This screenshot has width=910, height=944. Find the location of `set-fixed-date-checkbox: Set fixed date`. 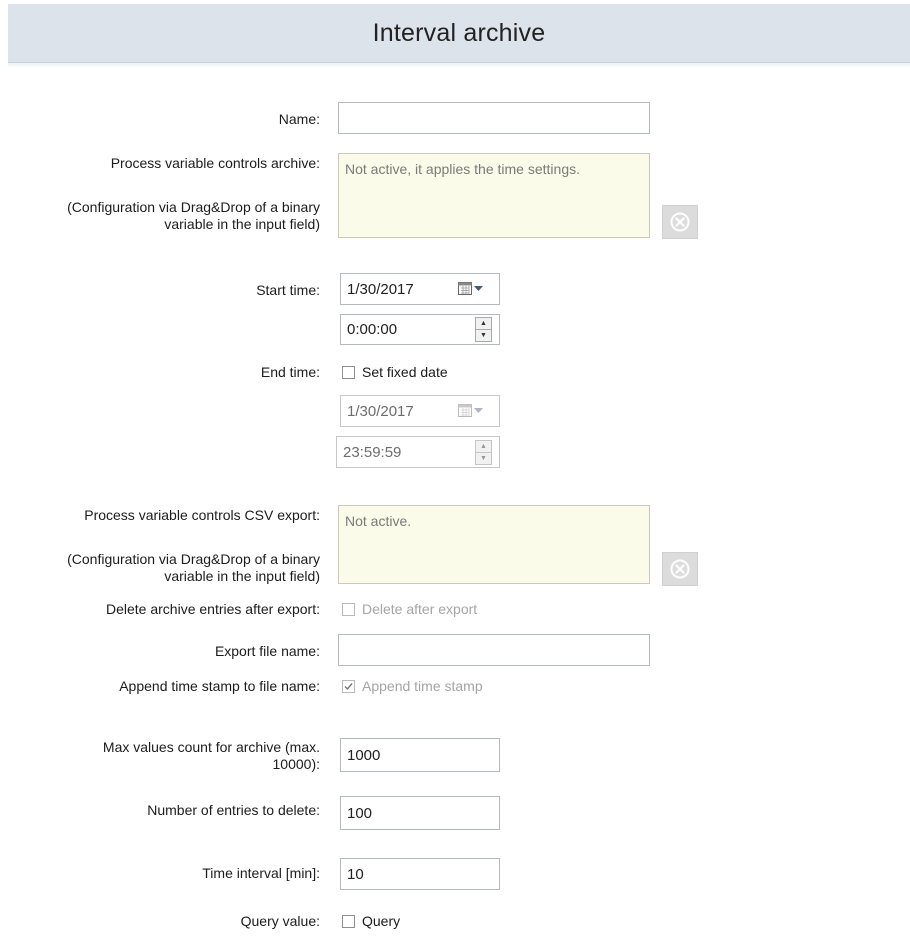

set-fixed-date-checkbox: Set fixed date is located at coordinates (395, 372).